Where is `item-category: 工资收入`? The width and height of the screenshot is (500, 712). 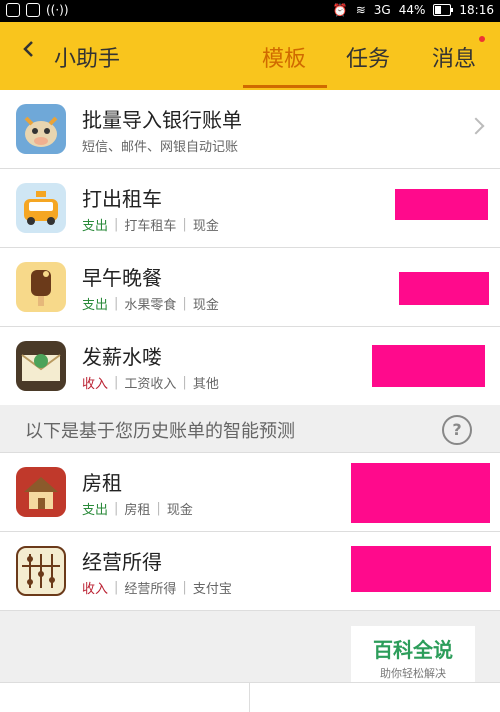 item-category: 工资收入 is located at coordinates (150, 384).